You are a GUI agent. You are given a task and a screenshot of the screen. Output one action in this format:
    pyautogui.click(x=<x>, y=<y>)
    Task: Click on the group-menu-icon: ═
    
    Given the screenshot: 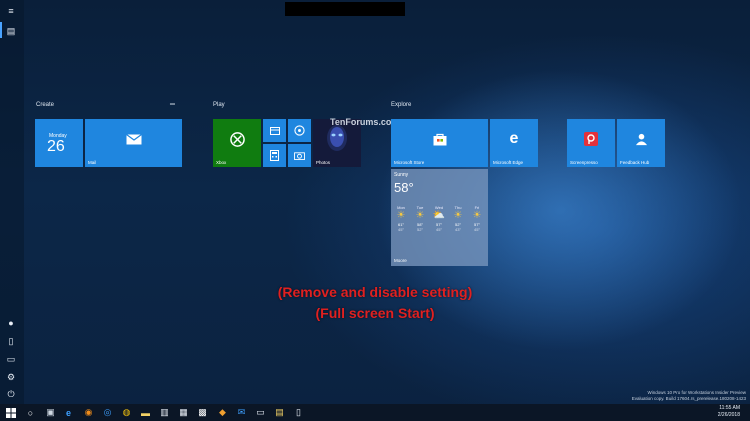 What is the action you would take?
    pyautogui.click(x=172, y=104)
    